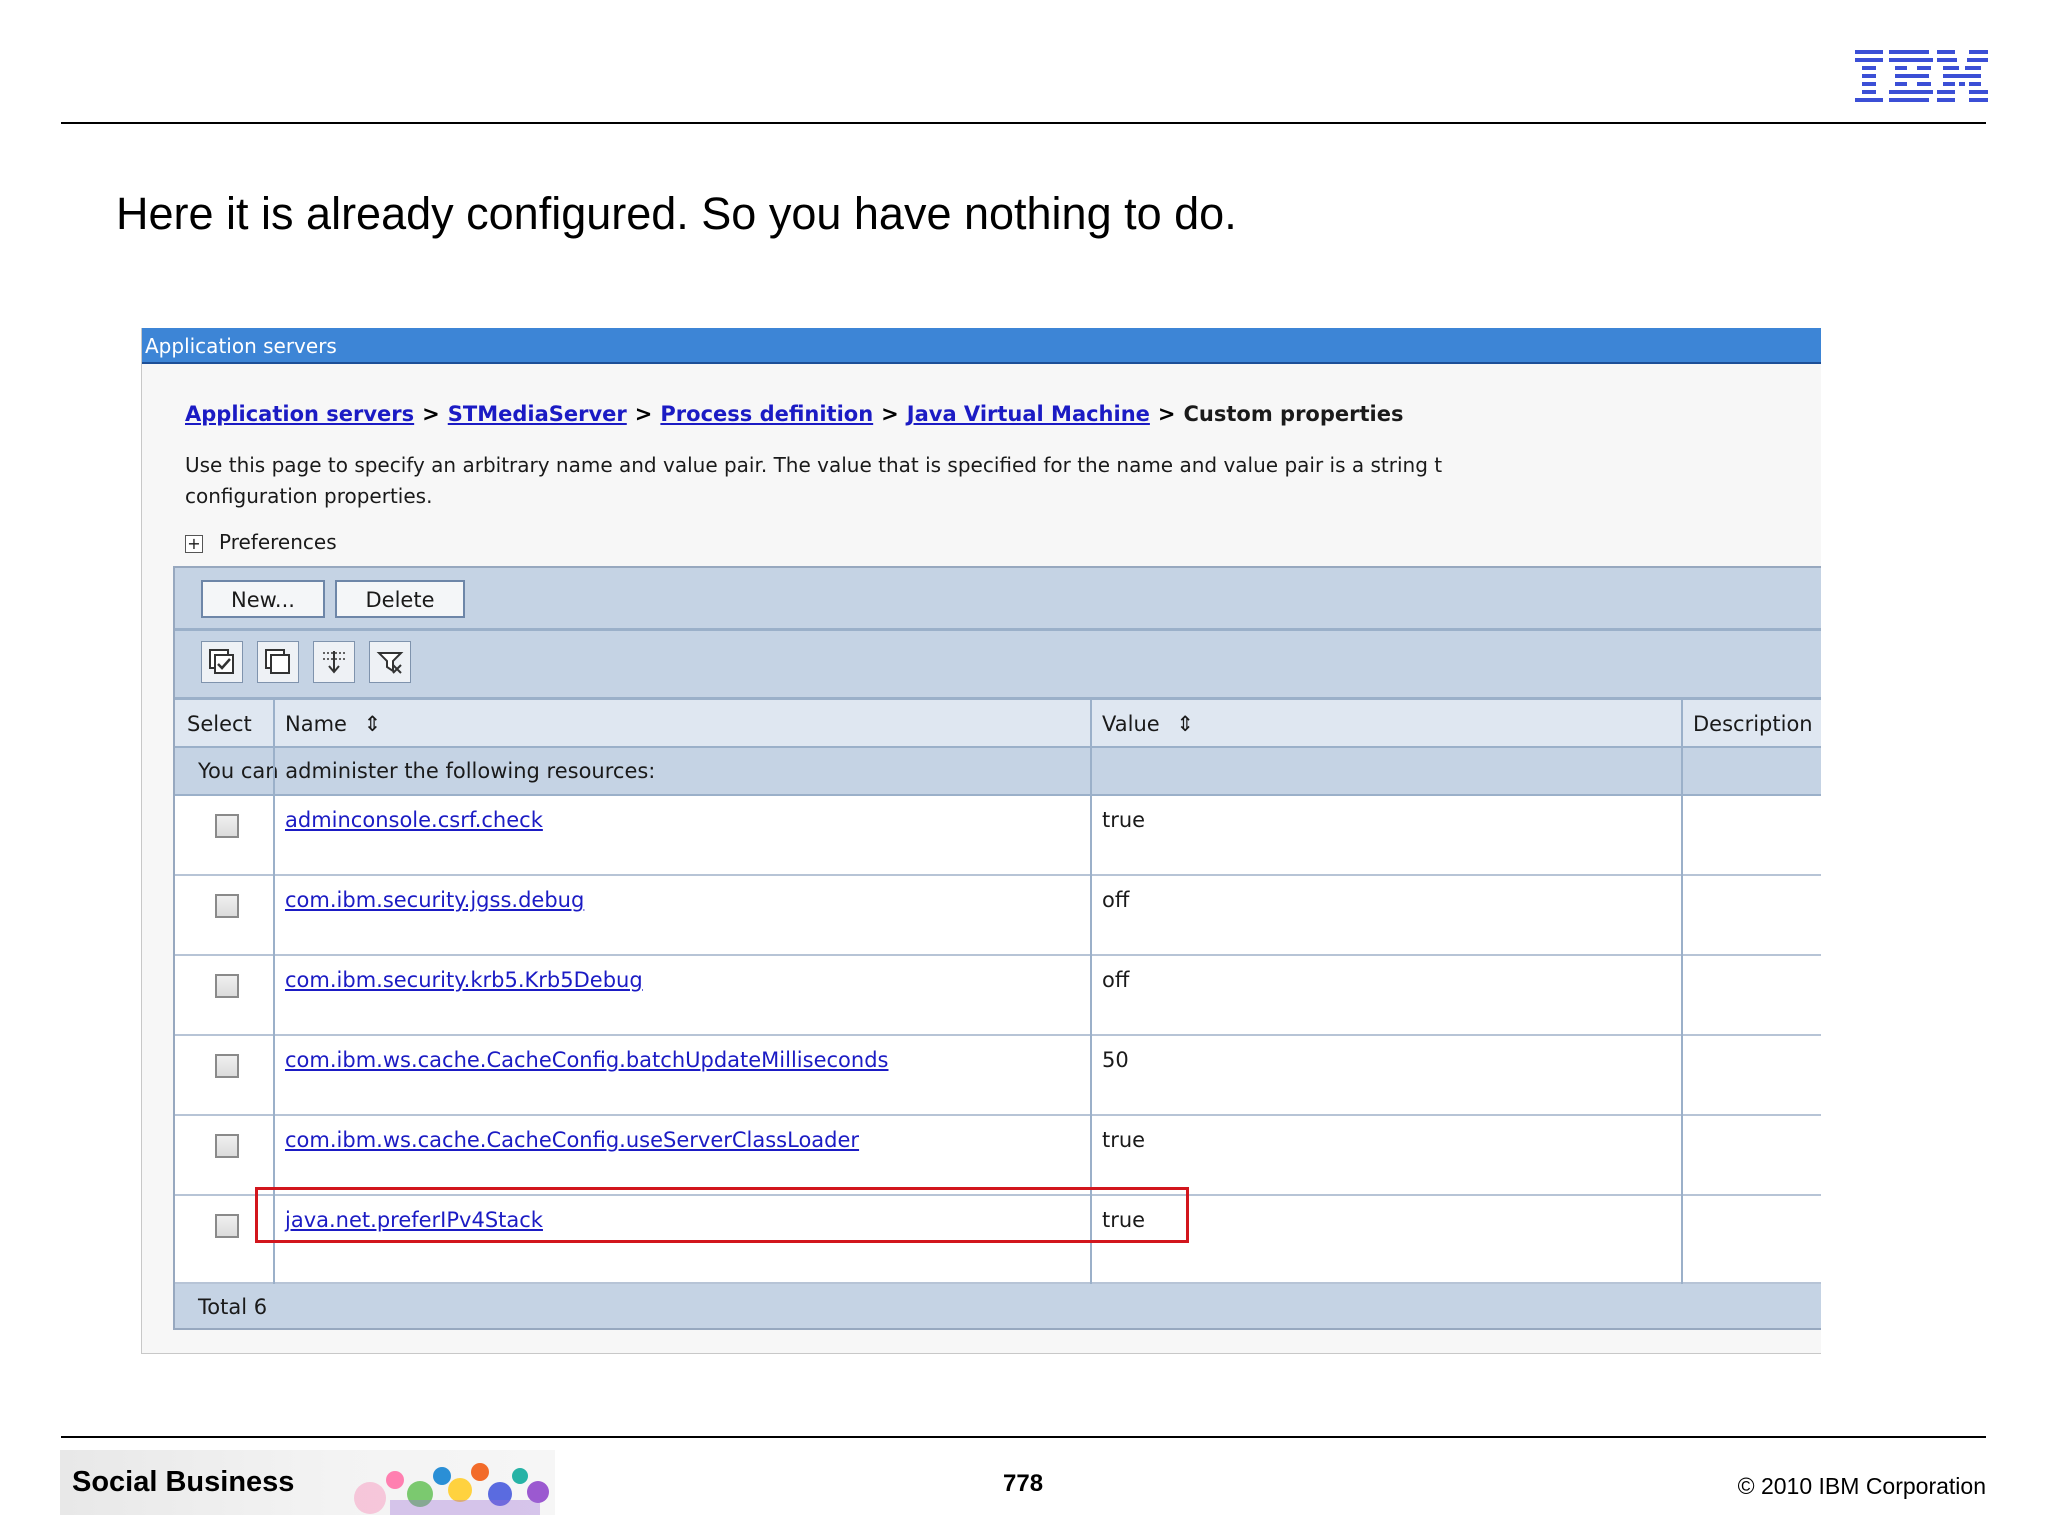 The width and height of the screenshot is (2048, 1536). Describe the element at coordinates (222, 662) in the screenshot. I see `select-all-icon` at that location.